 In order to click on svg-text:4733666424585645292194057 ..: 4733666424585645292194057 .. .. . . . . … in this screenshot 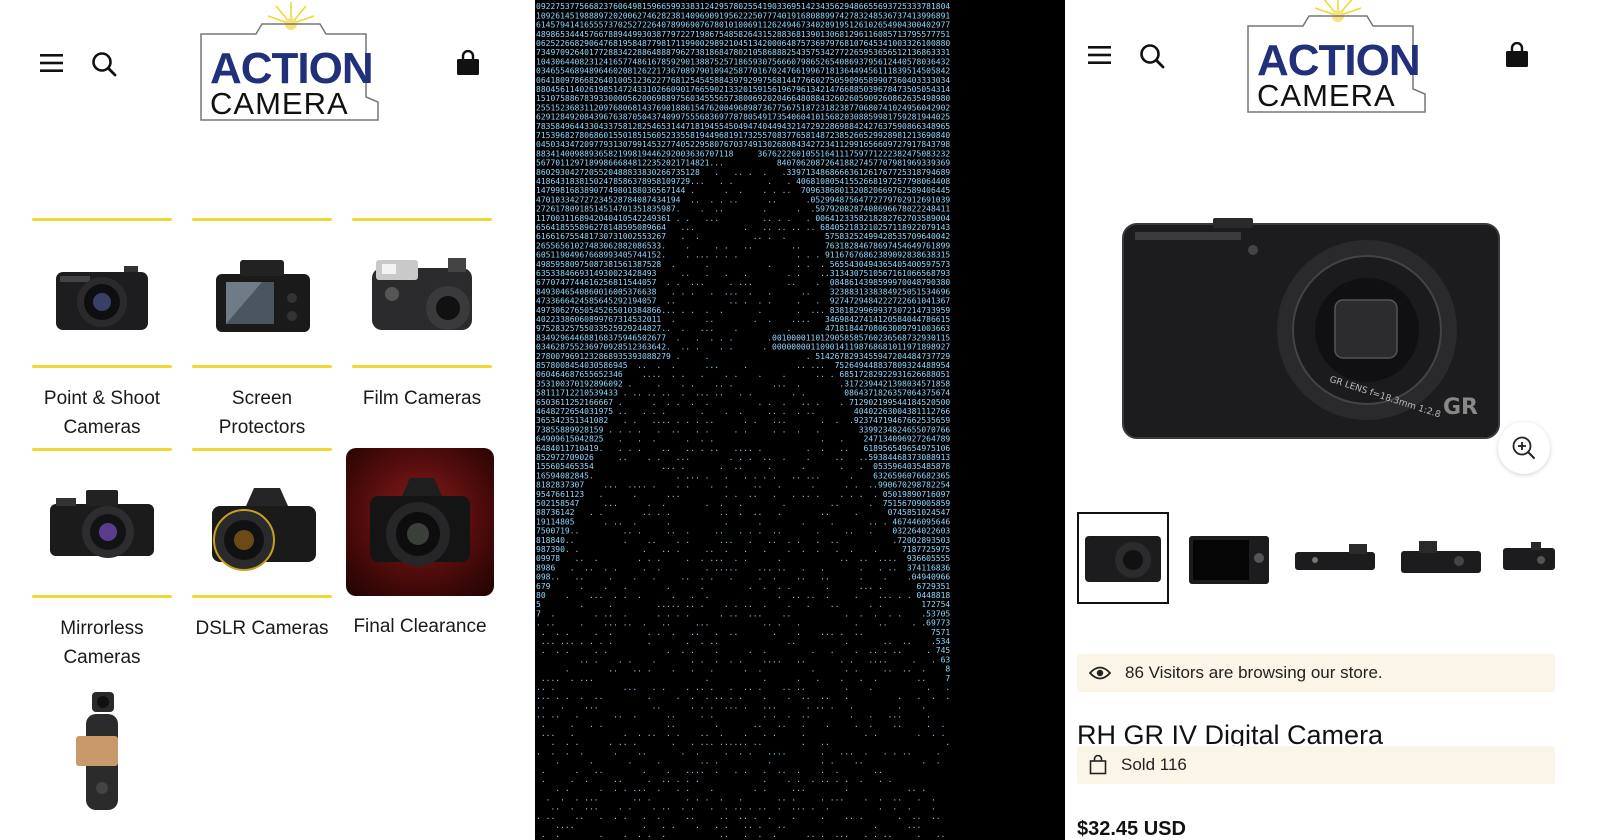, I will do `click(743, 301)`.